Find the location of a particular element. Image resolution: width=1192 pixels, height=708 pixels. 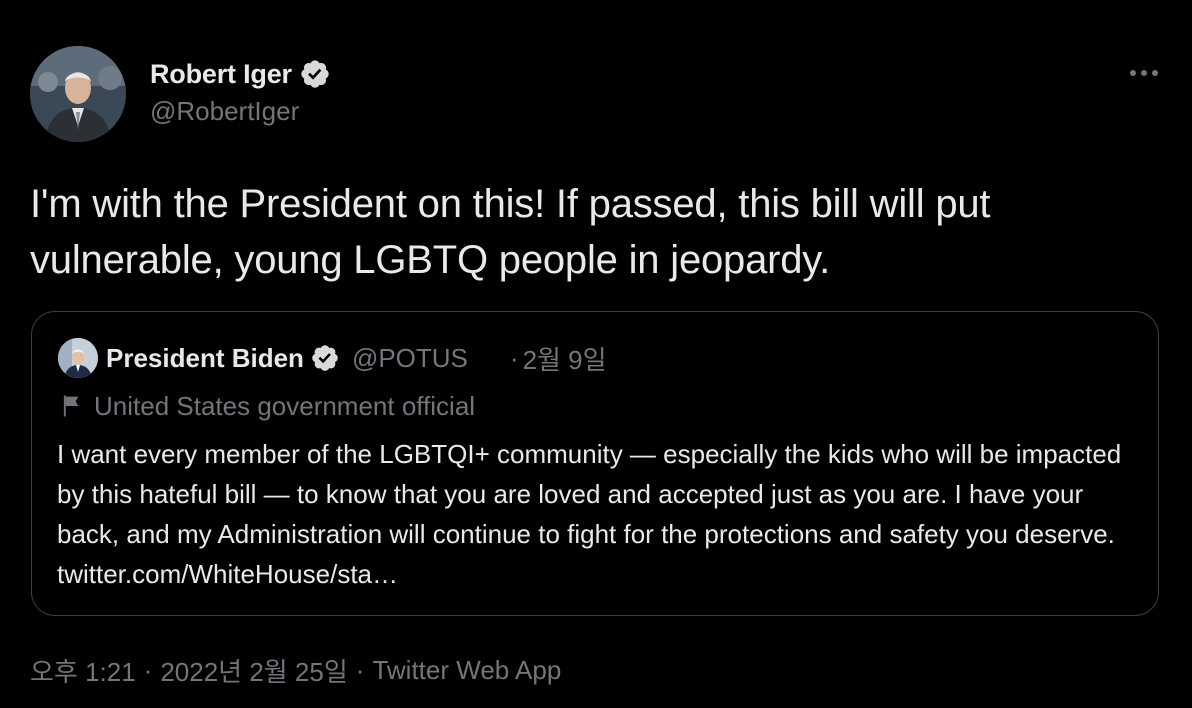

quote-author-handle: @POTUS is located at coordinates (410, 358).